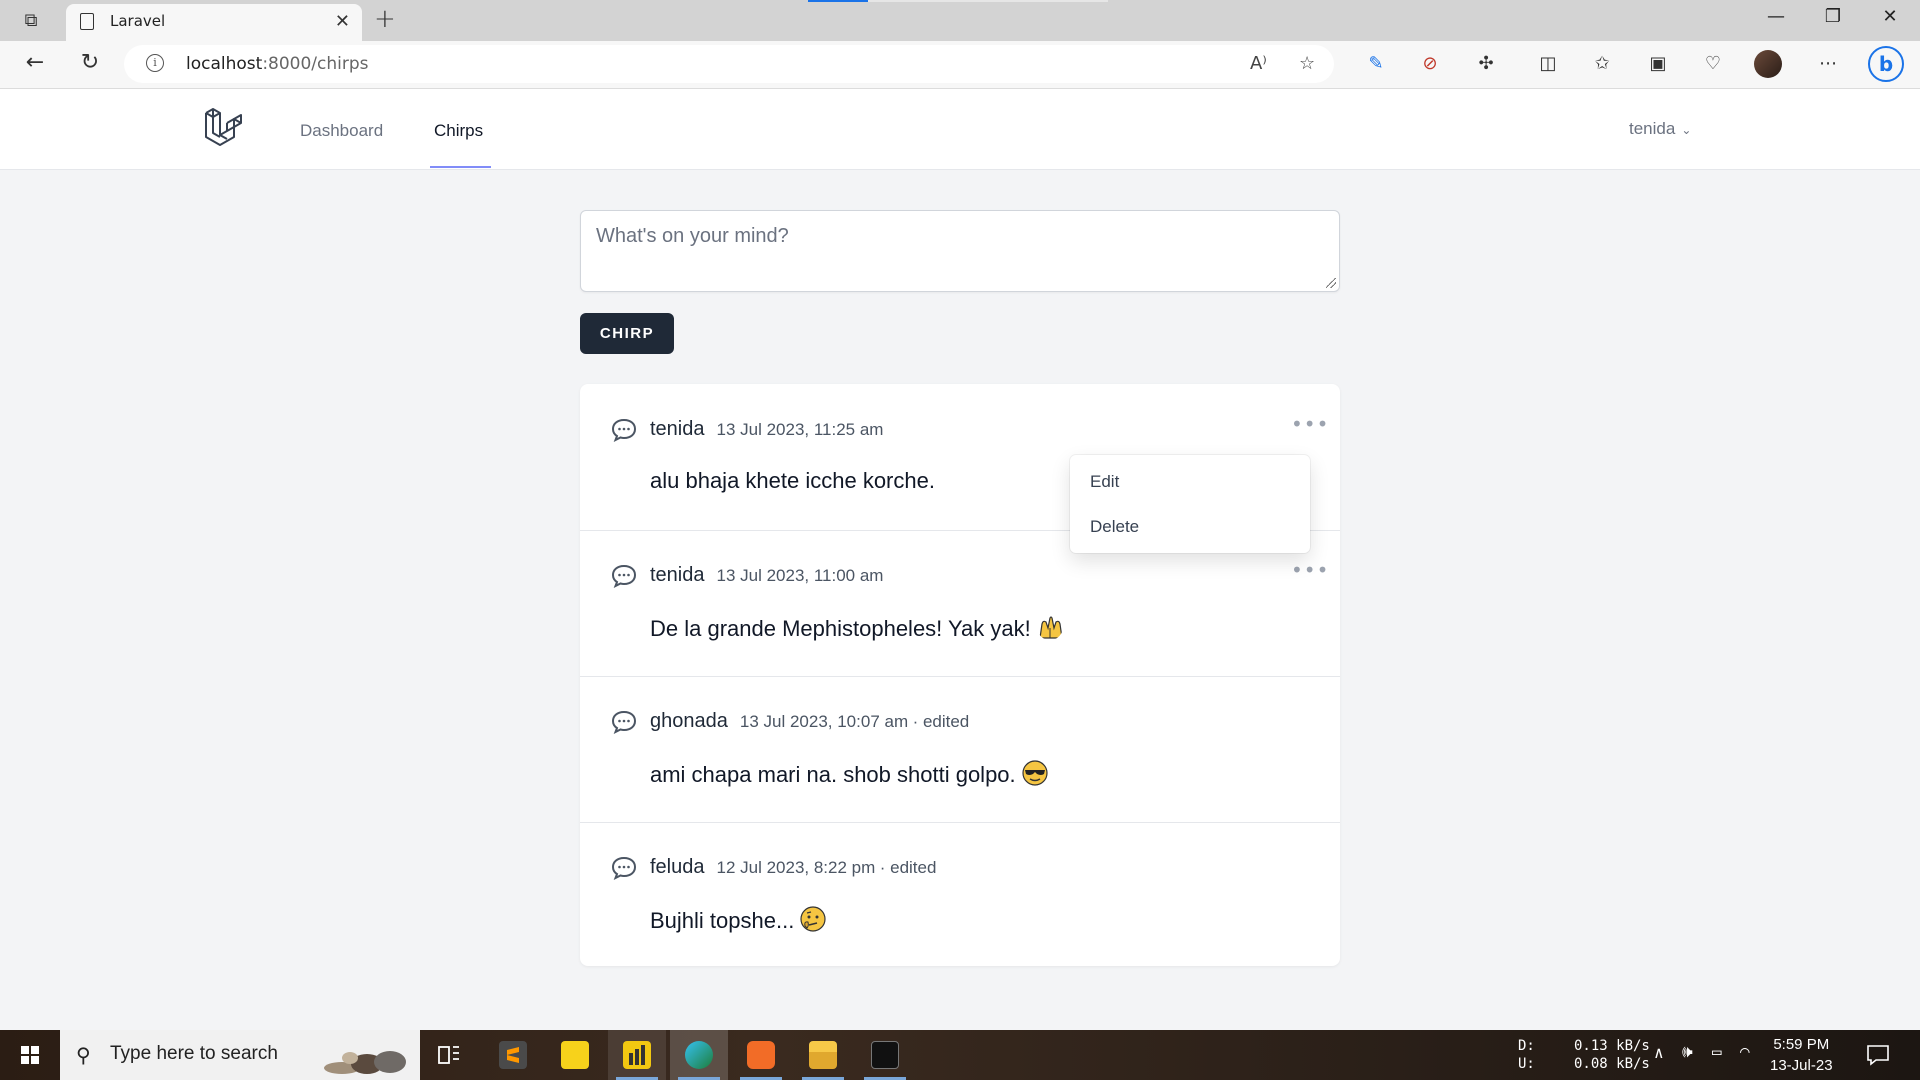 The height and width of the screenshot is (1080, 1920). Describe the element at coordinates (1051, 627) in the screenshot. I see `raising-hands-emoji-icon` at that location.